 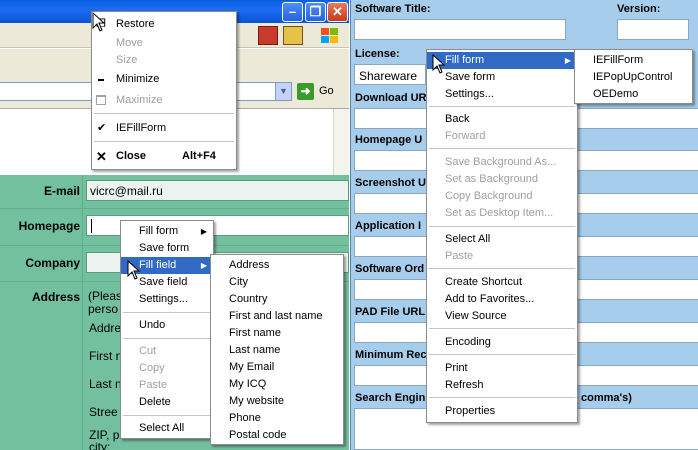 I want to click on toolbar-tools-icon, so click(x=293, y=35).